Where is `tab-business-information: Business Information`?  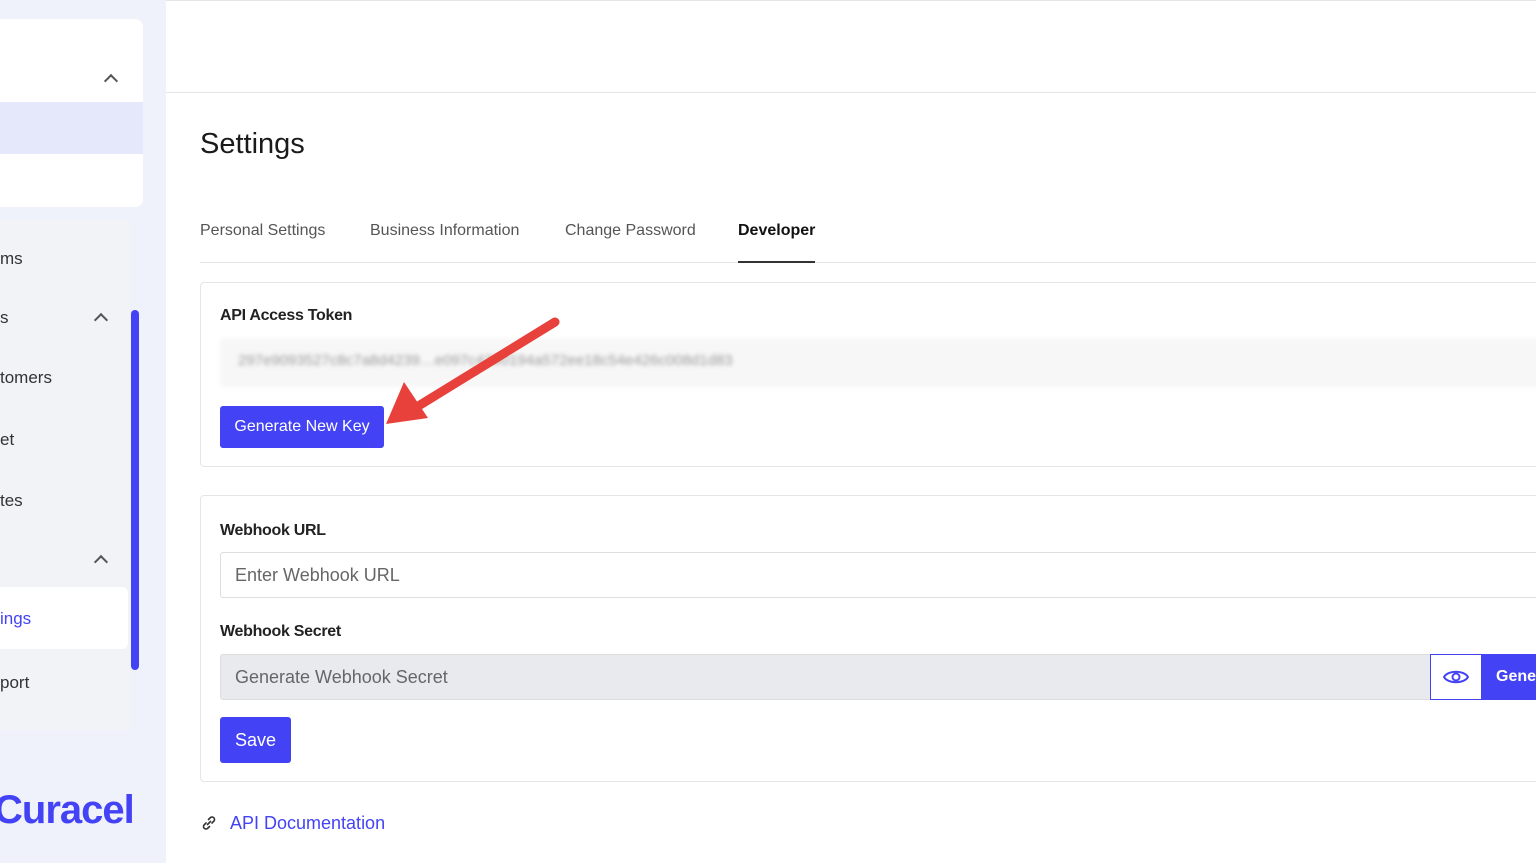
tab-business-information: Business Information is located at coordinates (444, 242).